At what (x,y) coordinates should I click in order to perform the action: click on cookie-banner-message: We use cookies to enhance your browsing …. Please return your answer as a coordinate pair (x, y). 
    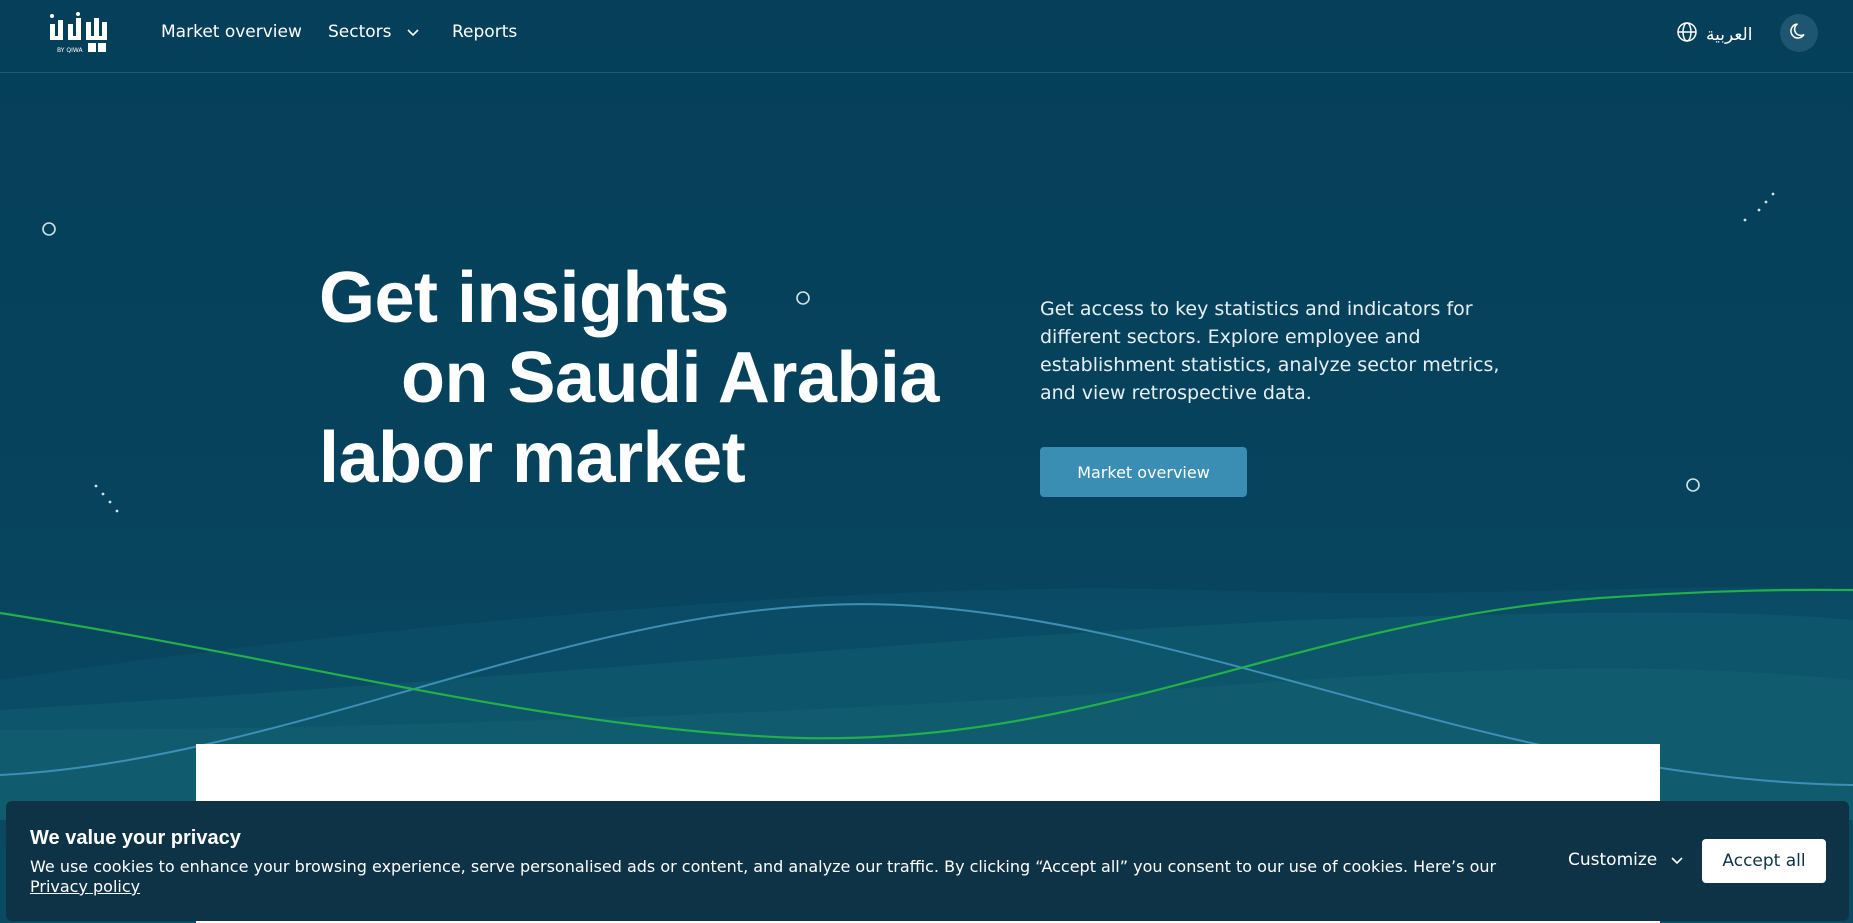
    Looking at the image, I should click on (763, 866).